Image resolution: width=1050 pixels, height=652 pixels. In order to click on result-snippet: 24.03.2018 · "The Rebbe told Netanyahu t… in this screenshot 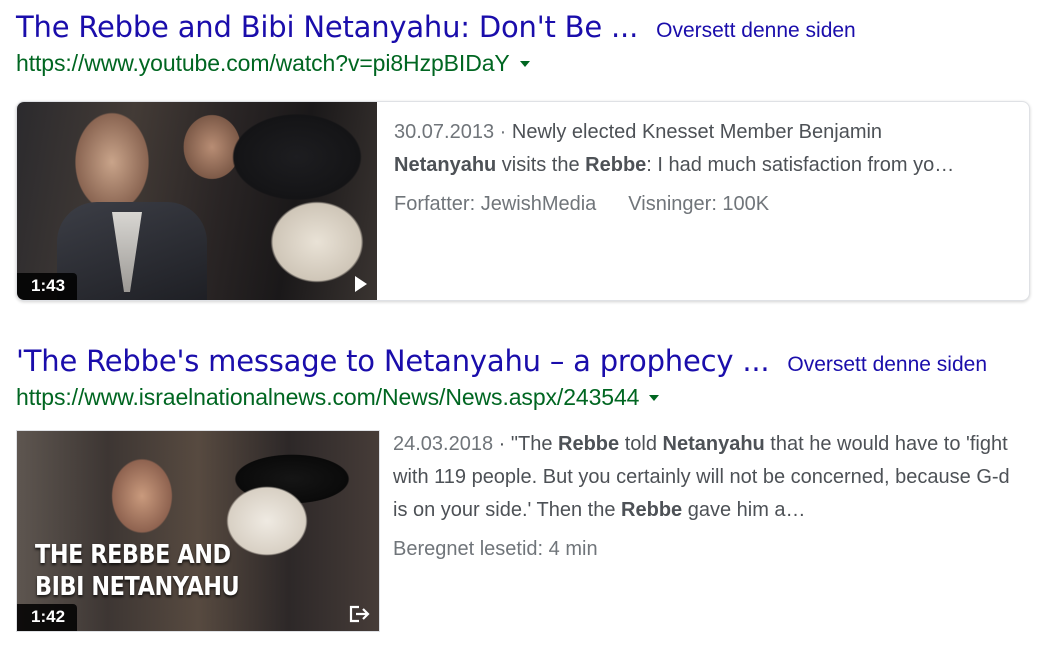, I will do `click(708, 497)`.